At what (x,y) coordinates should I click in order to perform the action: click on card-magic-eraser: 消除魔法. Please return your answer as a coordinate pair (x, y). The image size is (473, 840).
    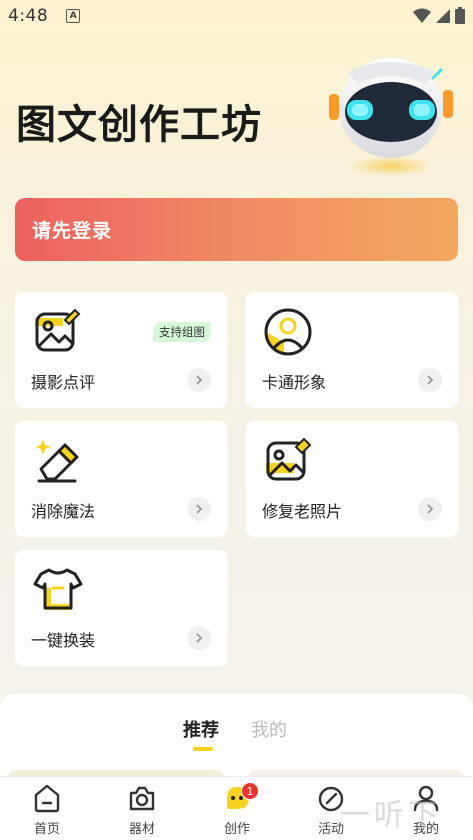
    Looking at the image, I should click on (121, 479).